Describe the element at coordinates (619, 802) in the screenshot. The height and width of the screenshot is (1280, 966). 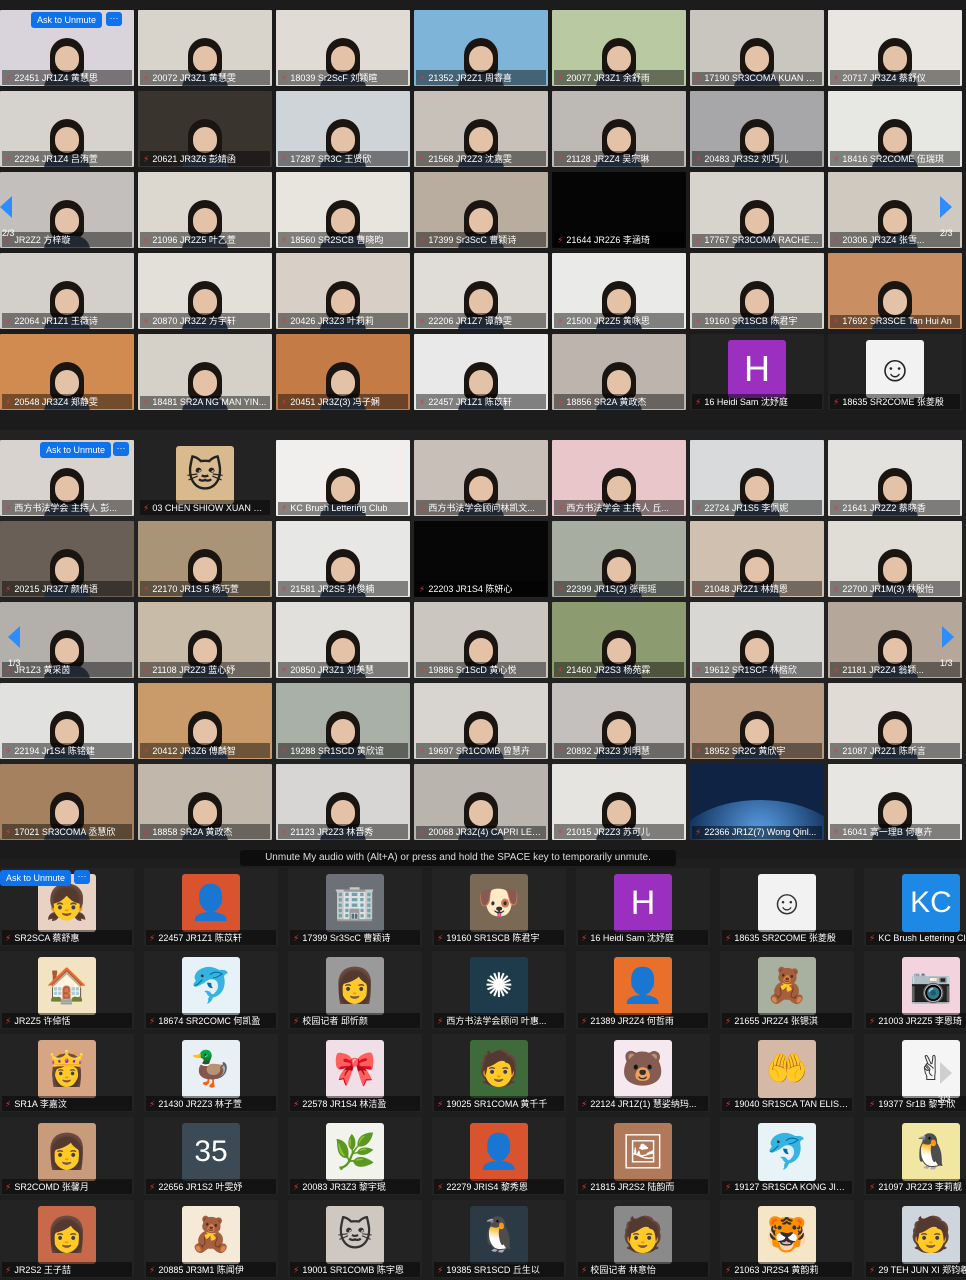
I see `participant-tile: ⚡ 21015 JR2Z3 苏可儿` at that location.